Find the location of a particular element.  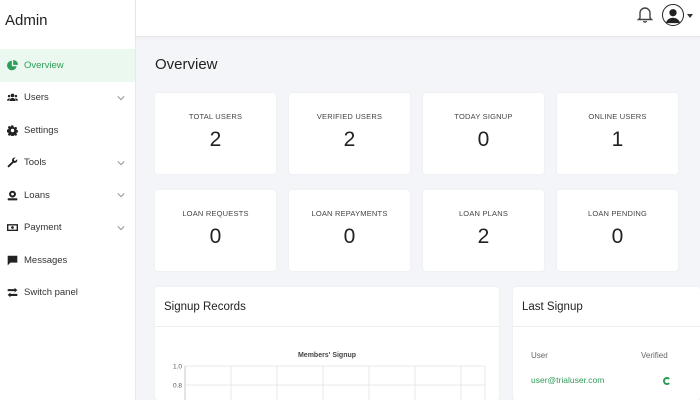

stat-card-loan-pending: LOAN PENDING 0 is located at coordinates (617, 230).